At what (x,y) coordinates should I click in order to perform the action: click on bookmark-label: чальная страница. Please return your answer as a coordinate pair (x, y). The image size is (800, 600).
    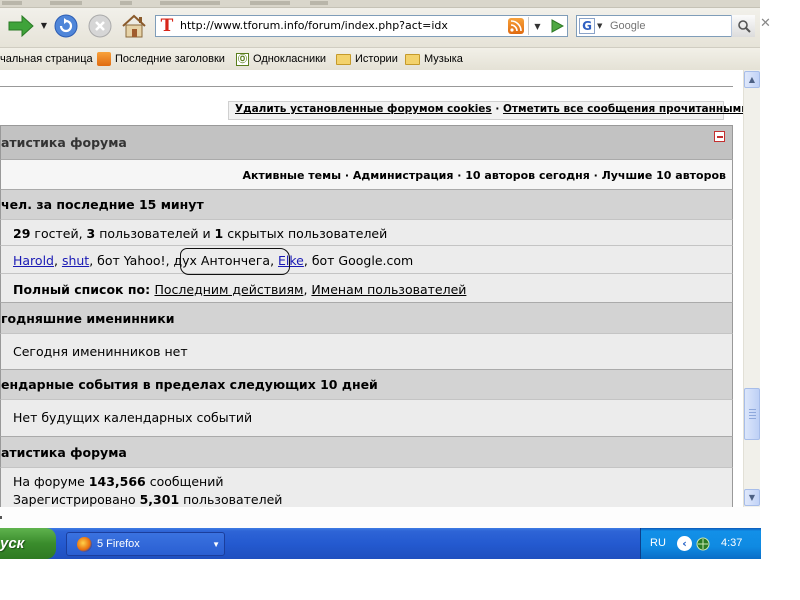
    Looking at the image, I should click on (46, 59).